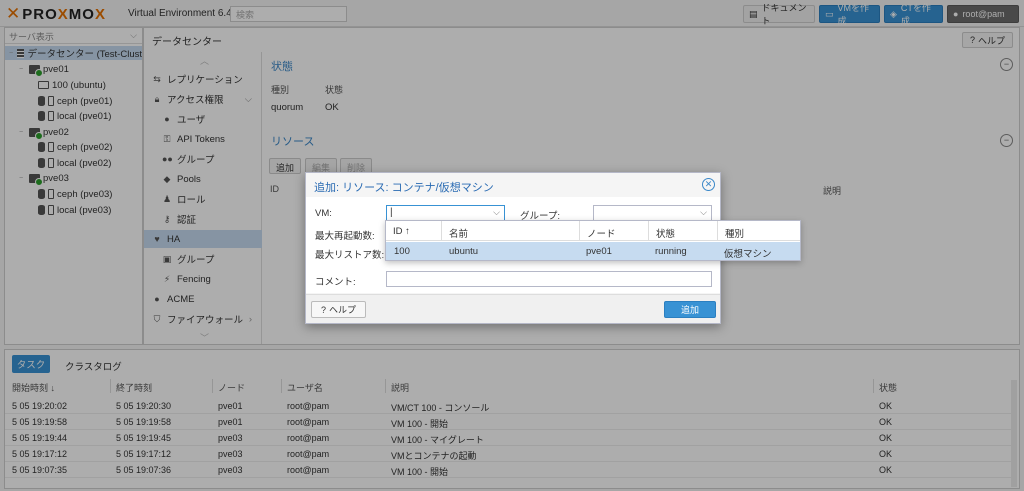 This screenshot has width=1024, height=491. I want to click on max-relocate-label: 最大リストア数:, so click(350, 255).